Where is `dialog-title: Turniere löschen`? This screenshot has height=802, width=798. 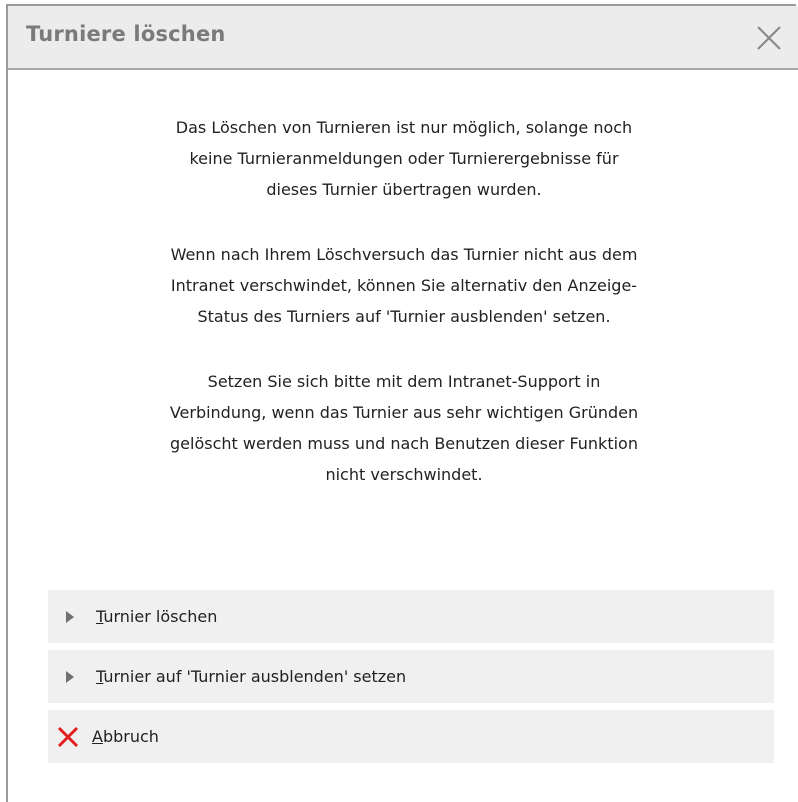 dialog-title: Turniere löschen is located at coordinates (126, 34).